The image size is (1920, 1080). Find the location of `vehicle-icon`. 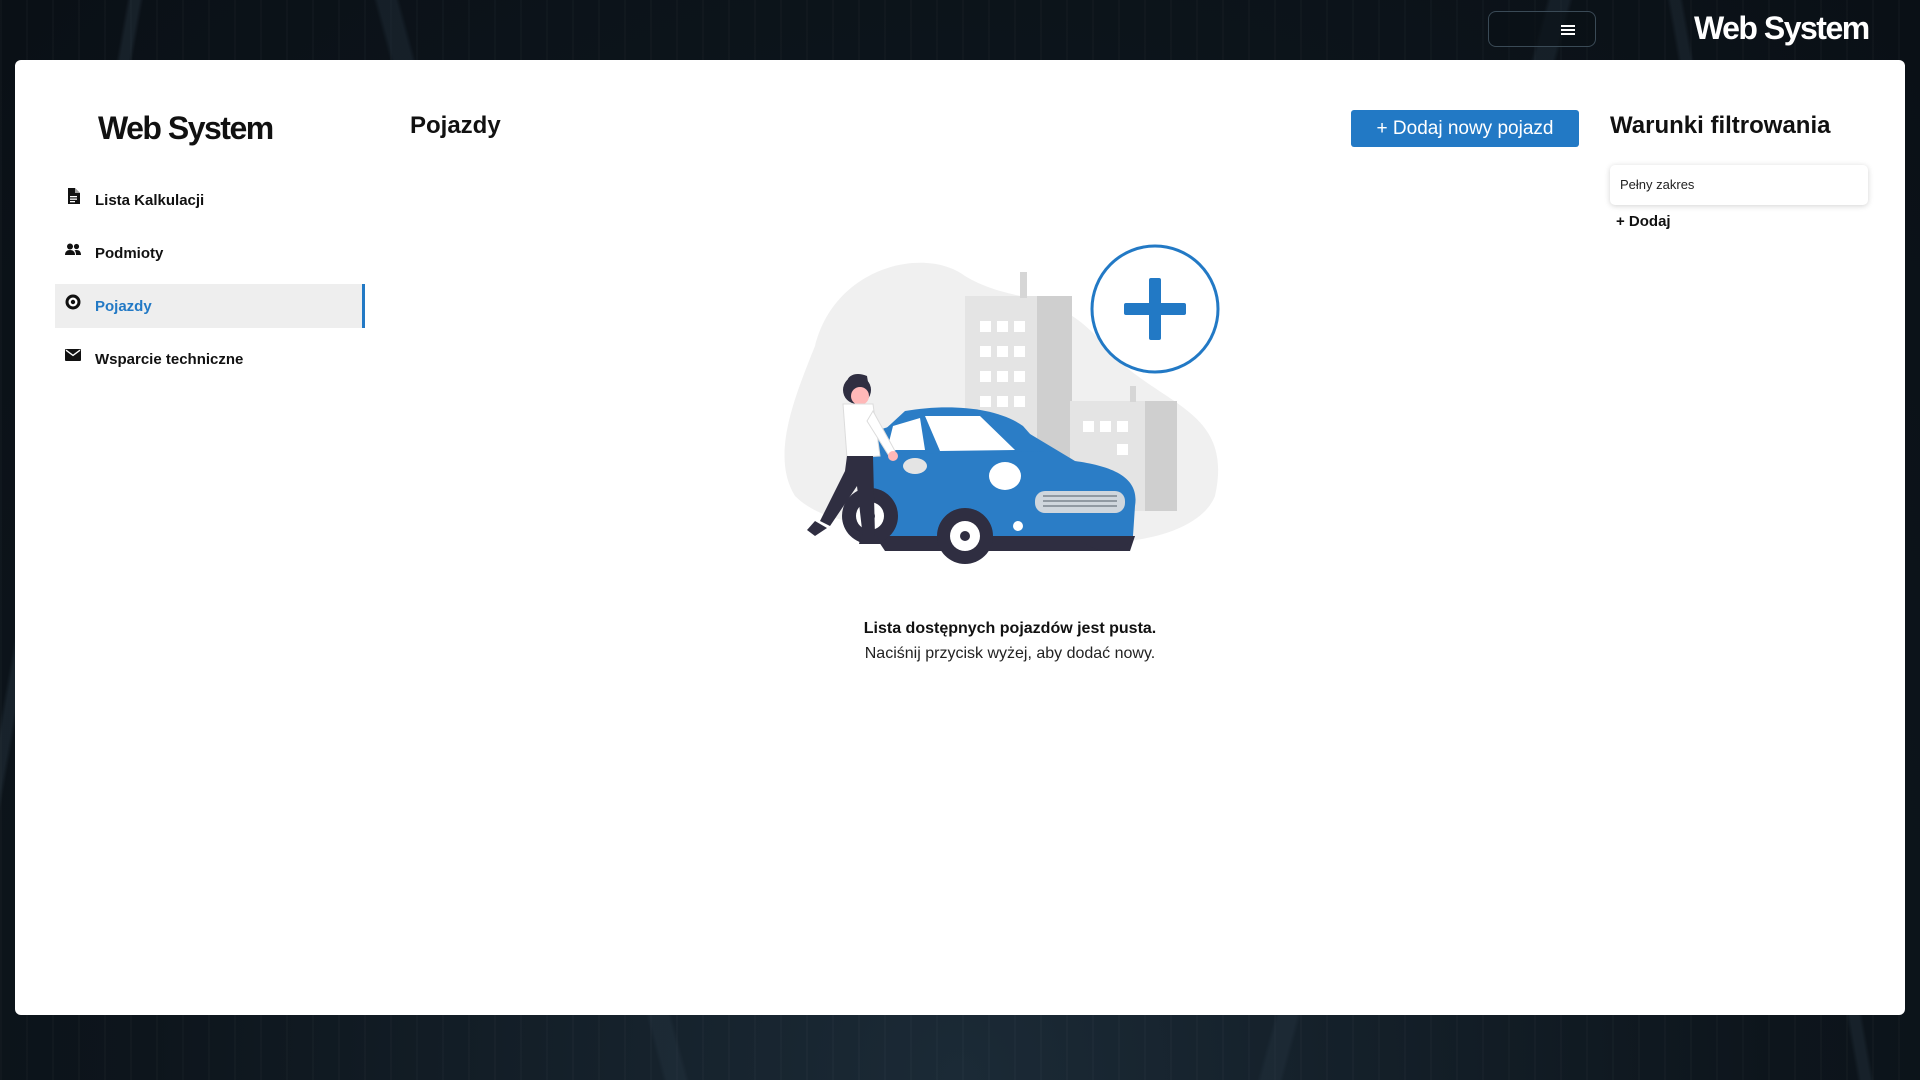

vehicle-icon is located at coordinates (73, 302).